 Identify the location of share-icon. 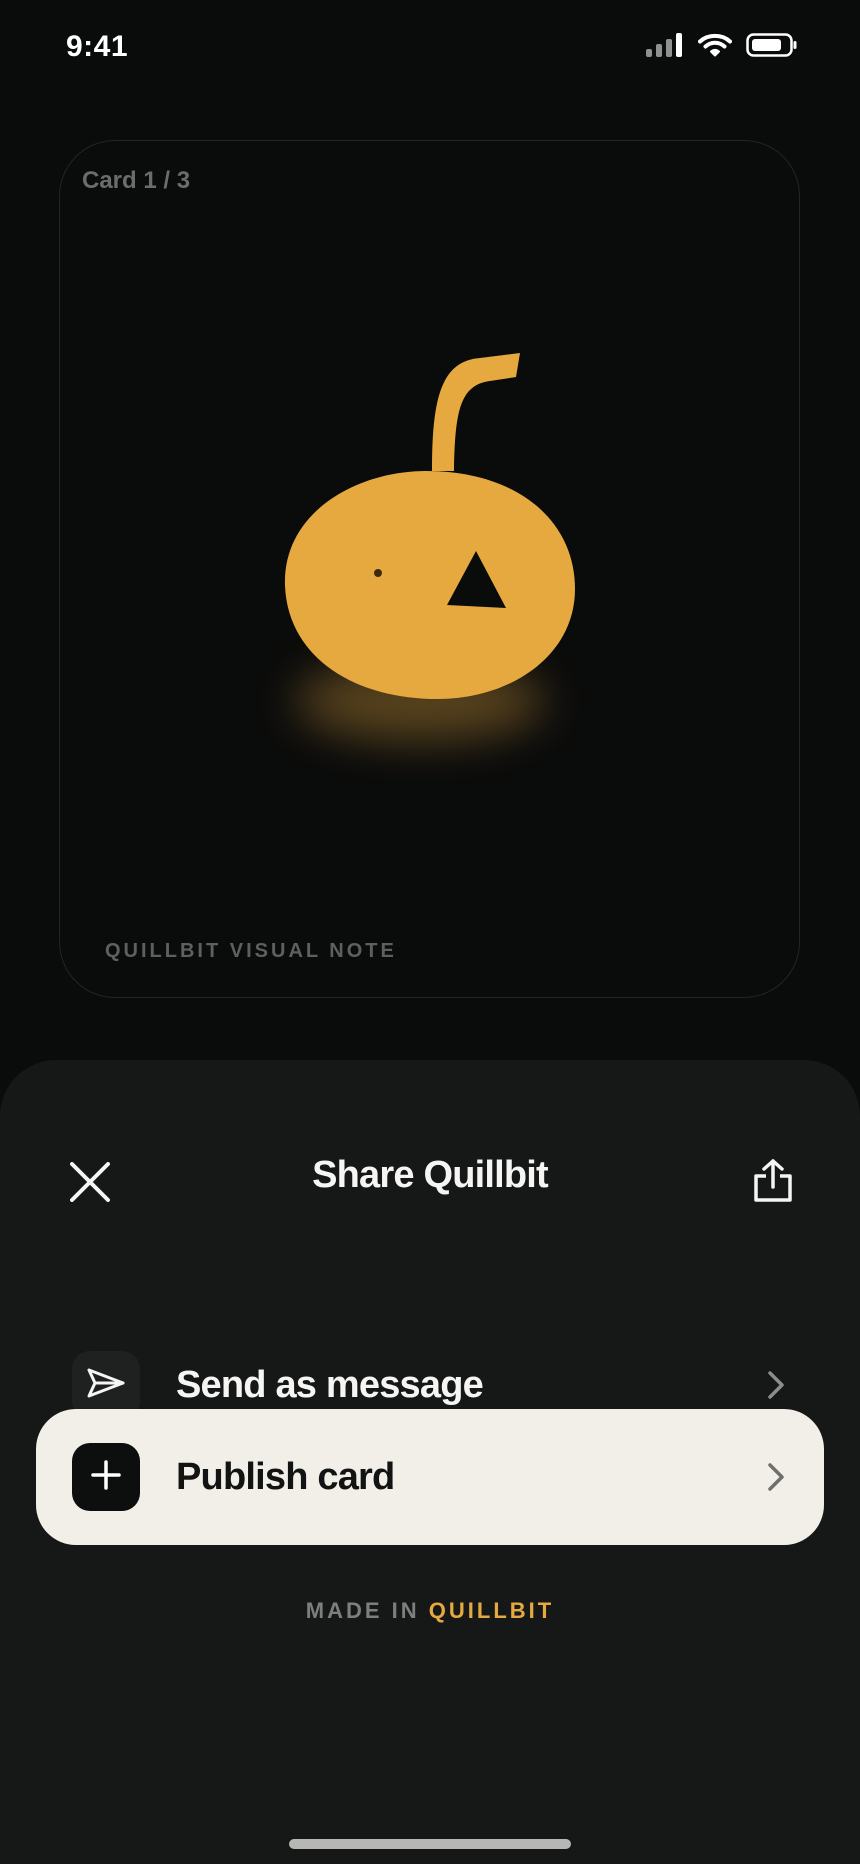
(773, 1183).